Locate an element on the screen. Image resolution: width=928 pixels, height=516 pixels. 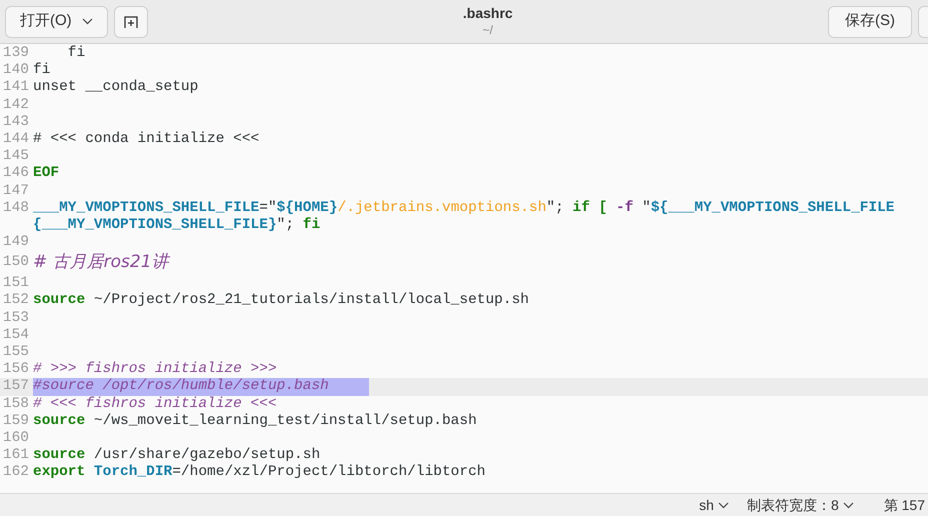
code-line: # <<< fishros initialize <<< is located at coordinates (155, 404).